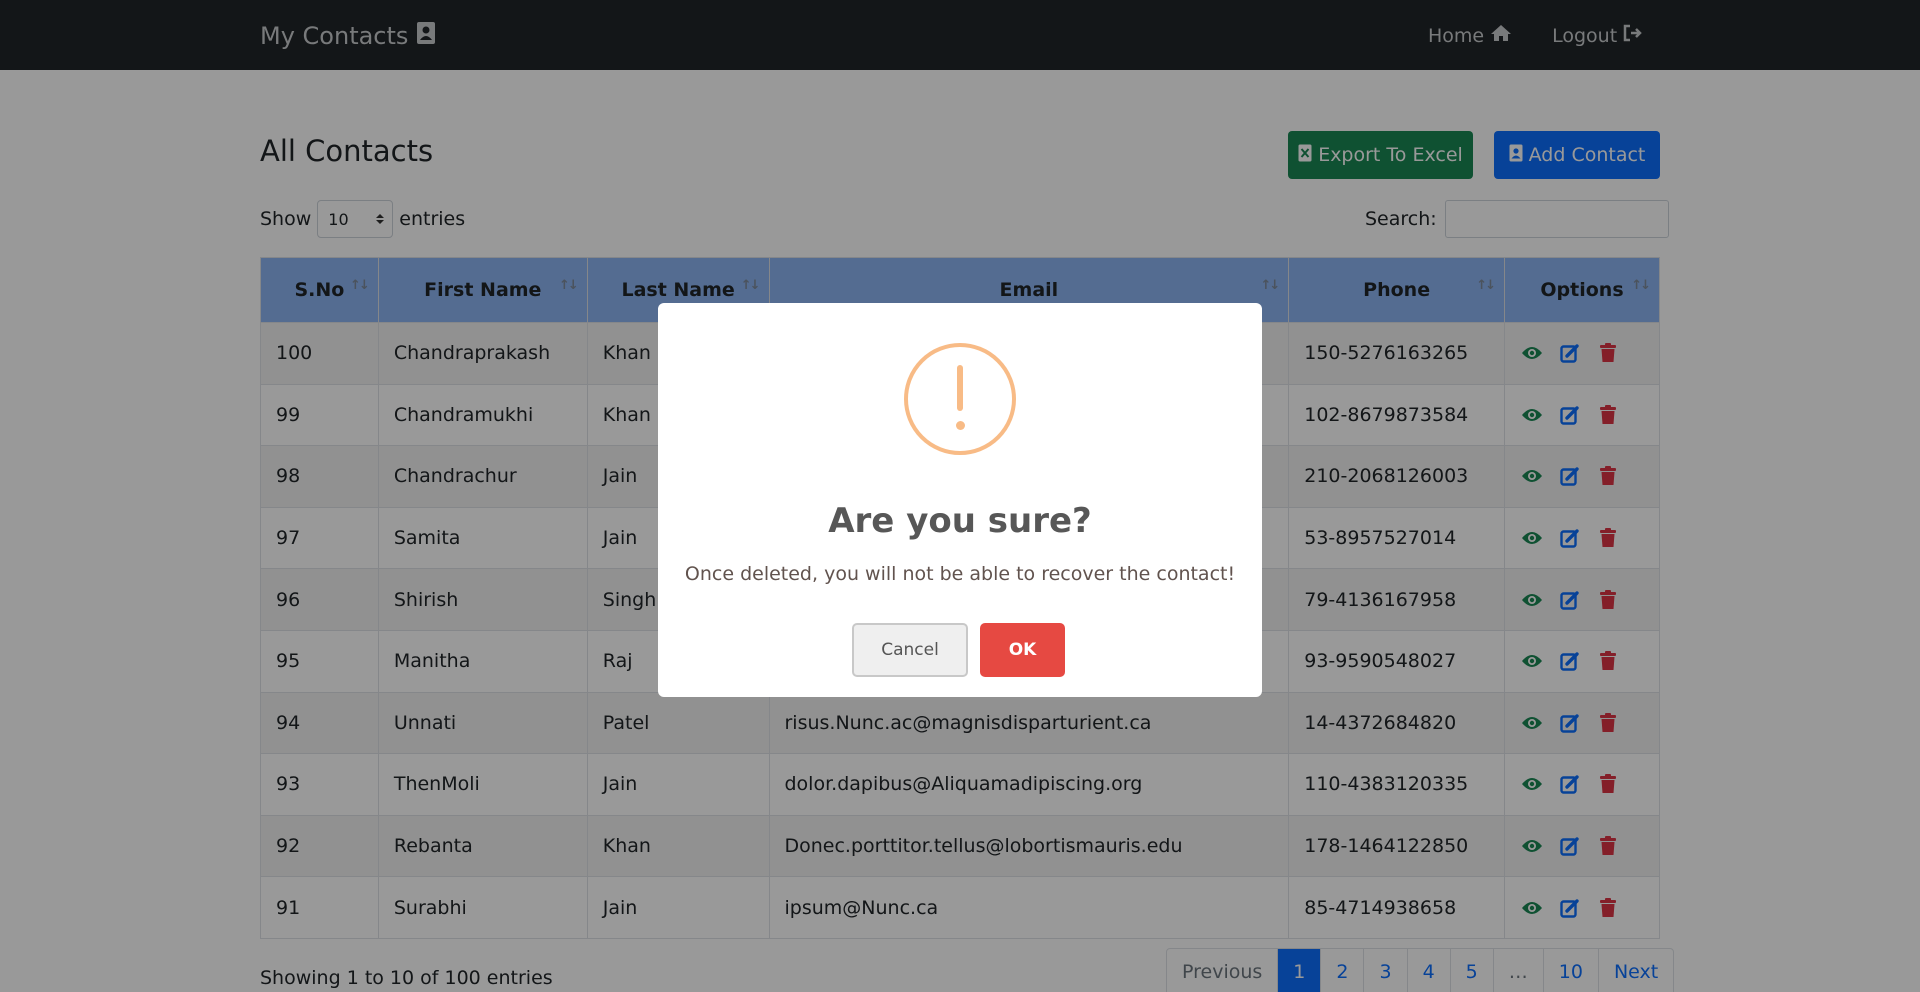 This screenshot has height=992, width=1920. I want to click on warning-icon, so click(960, 399).